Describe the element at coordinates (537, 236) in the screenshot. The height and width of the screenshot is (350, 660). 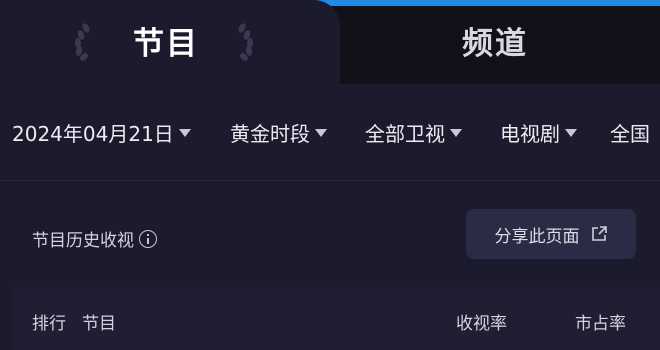
I see `share-page-label: 分享此页面` at that location.